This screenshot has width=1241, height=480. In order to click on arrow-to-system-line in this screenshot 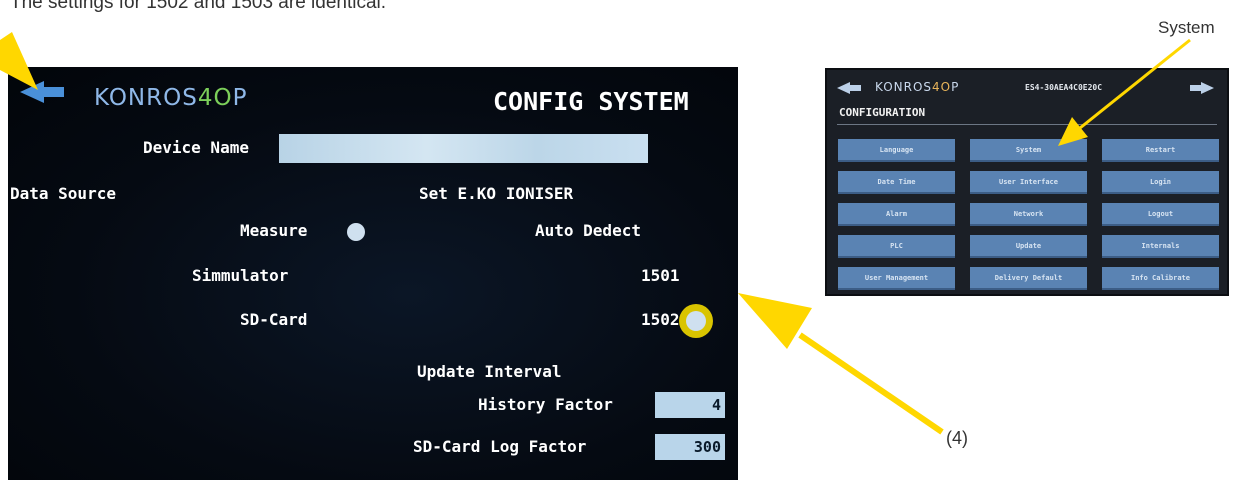, I will do `click(1135, 84)`.